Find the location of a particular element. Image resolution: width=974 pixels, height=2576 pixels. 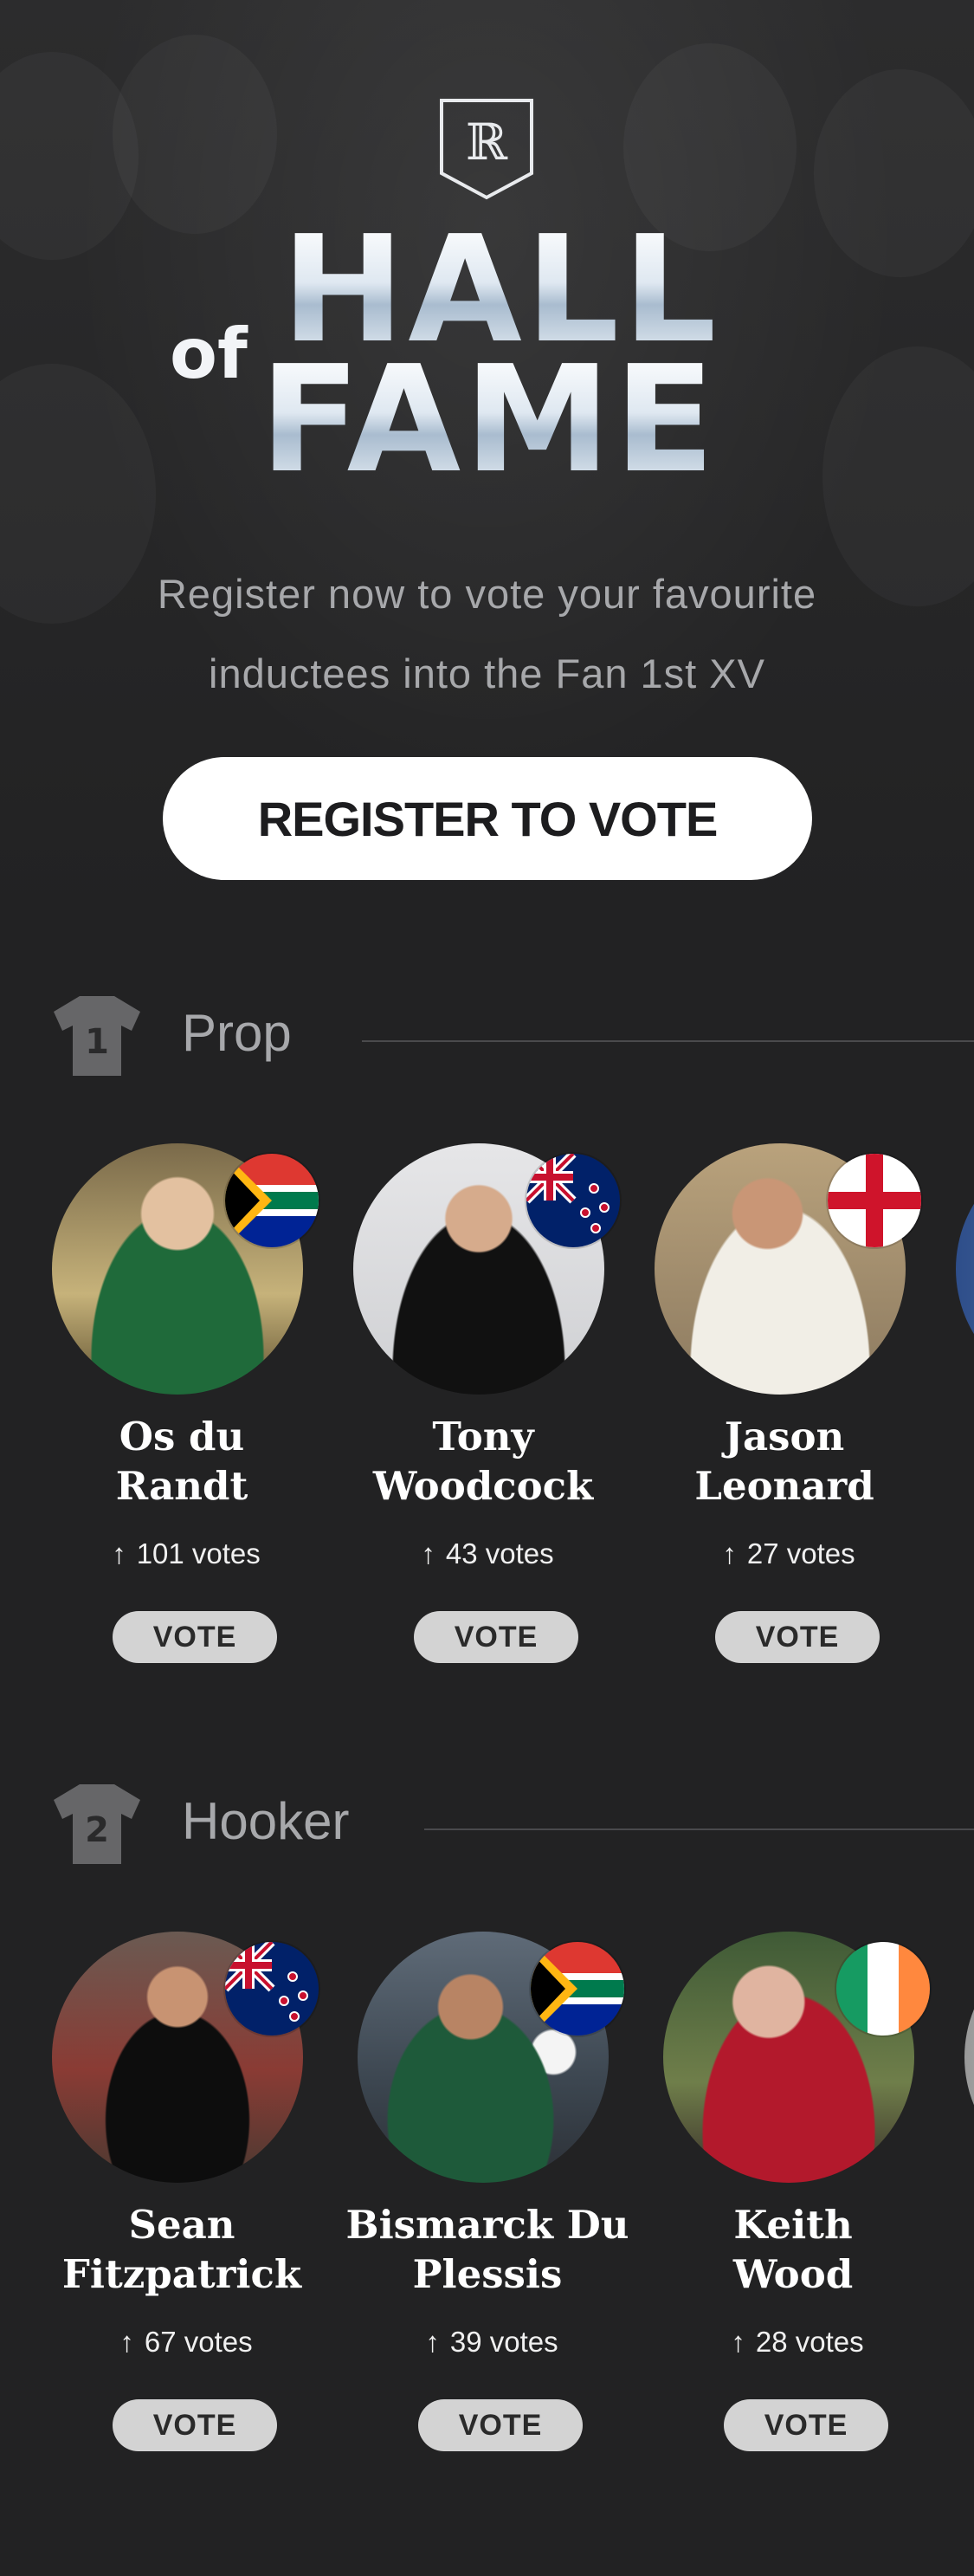

player-name: Keith Wood is located at coordinates (793, 2249).